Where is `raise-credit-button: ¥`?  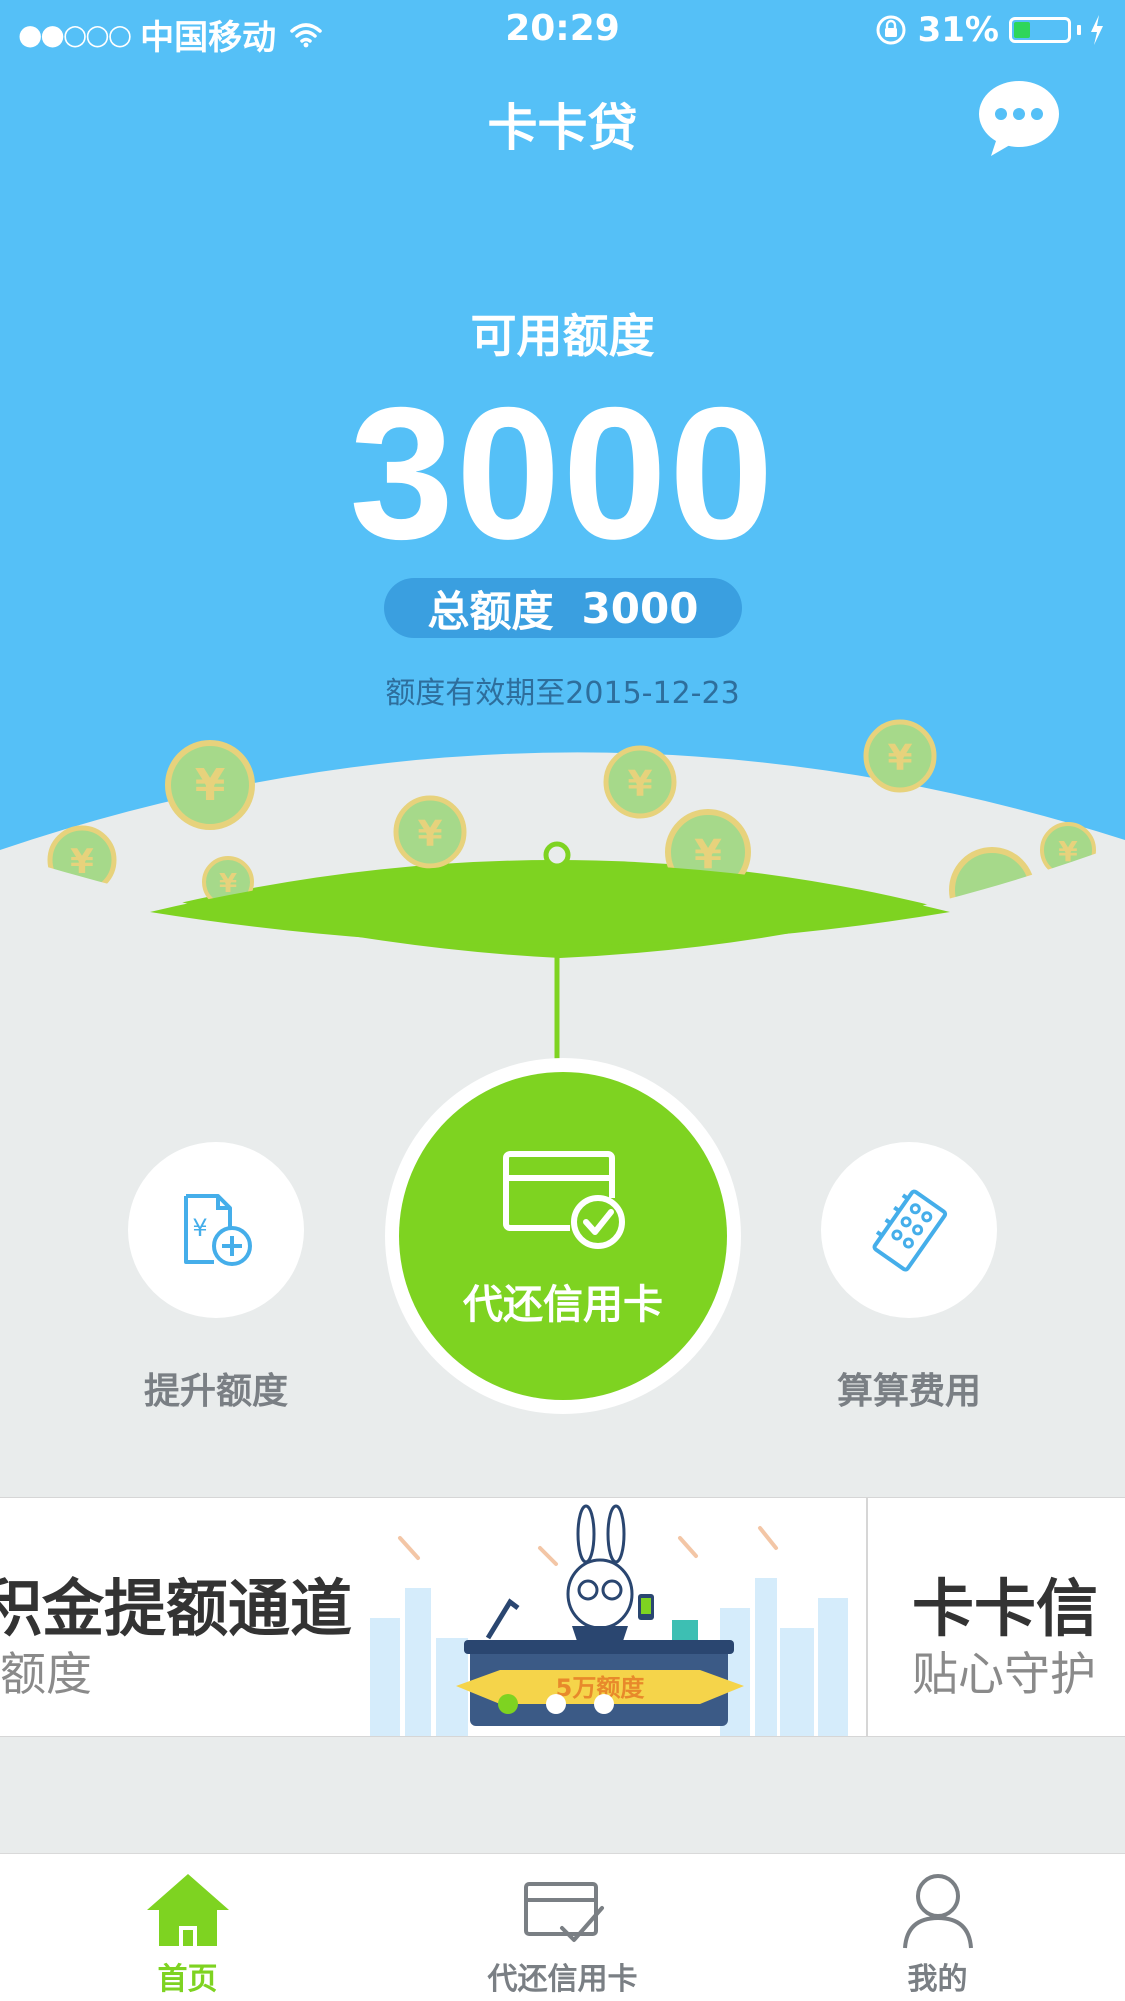 raise-credit-button: ¥ is located at coordinates (216, 1230).